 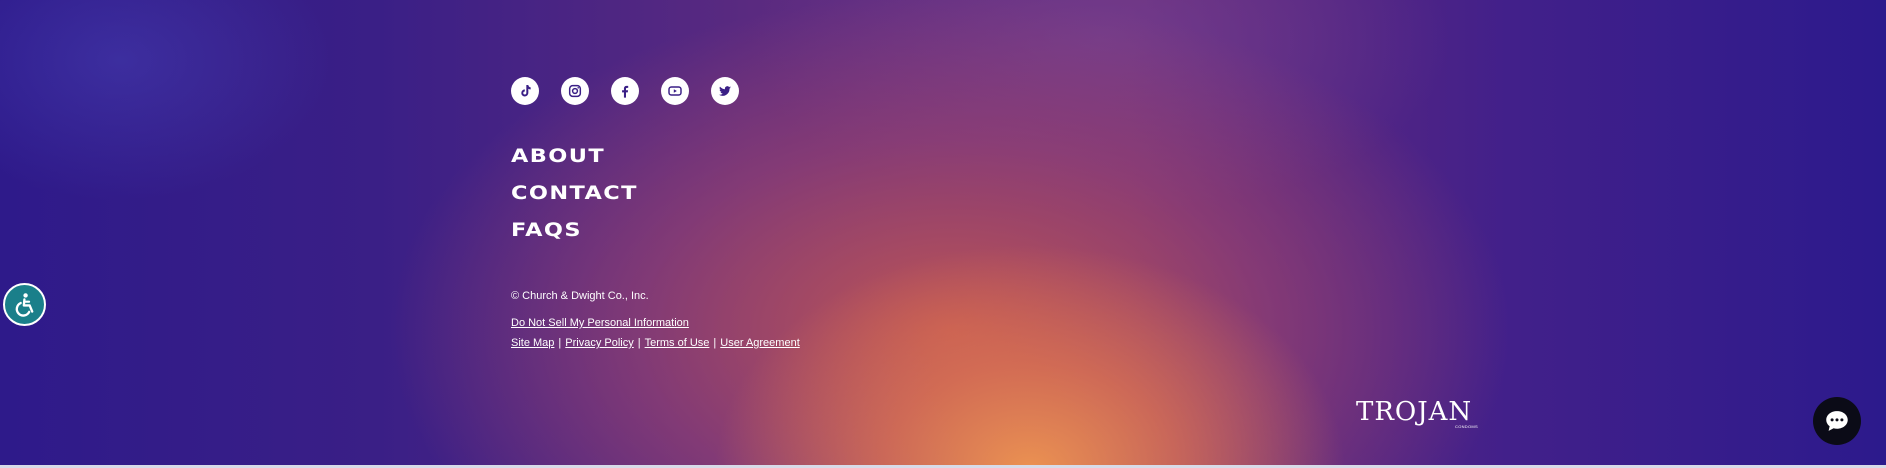 I want to click on footer-nav: ABOUT CONTACT FAQS, so click(x=573, y=193).